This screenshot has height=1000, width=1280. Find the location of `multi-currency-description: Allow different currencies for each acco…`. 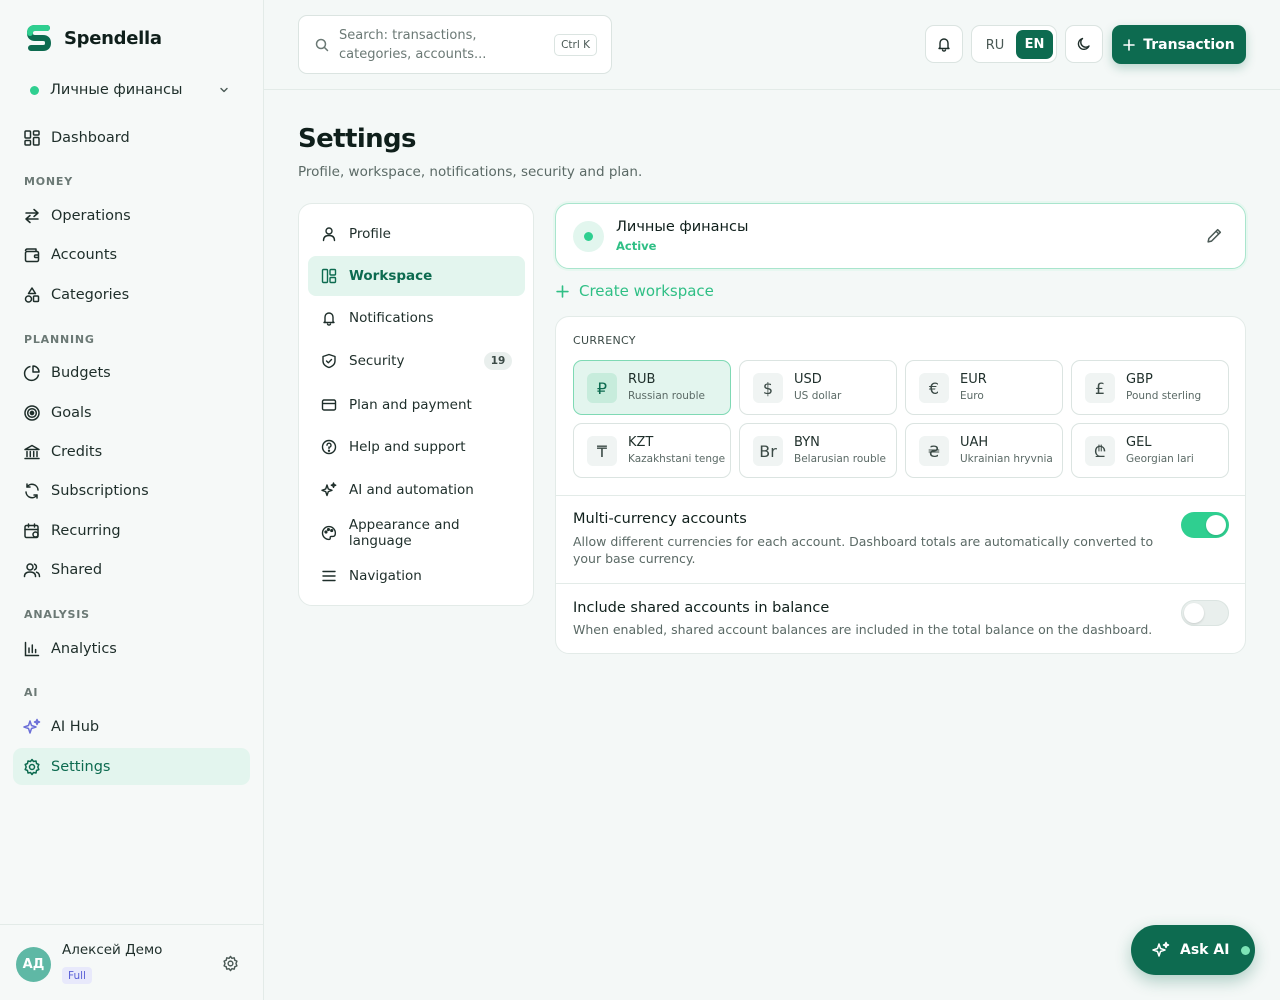

multi-currency-description: Allow different currencies for each acco… is located at coordinates (863, 550).